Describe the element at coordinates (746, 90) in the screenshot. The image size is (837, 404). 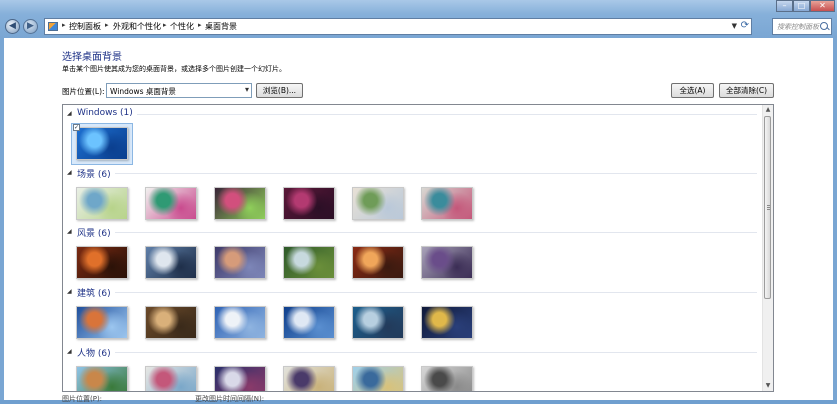
I see `clear-all-button: 全部清除(C)` at that location.